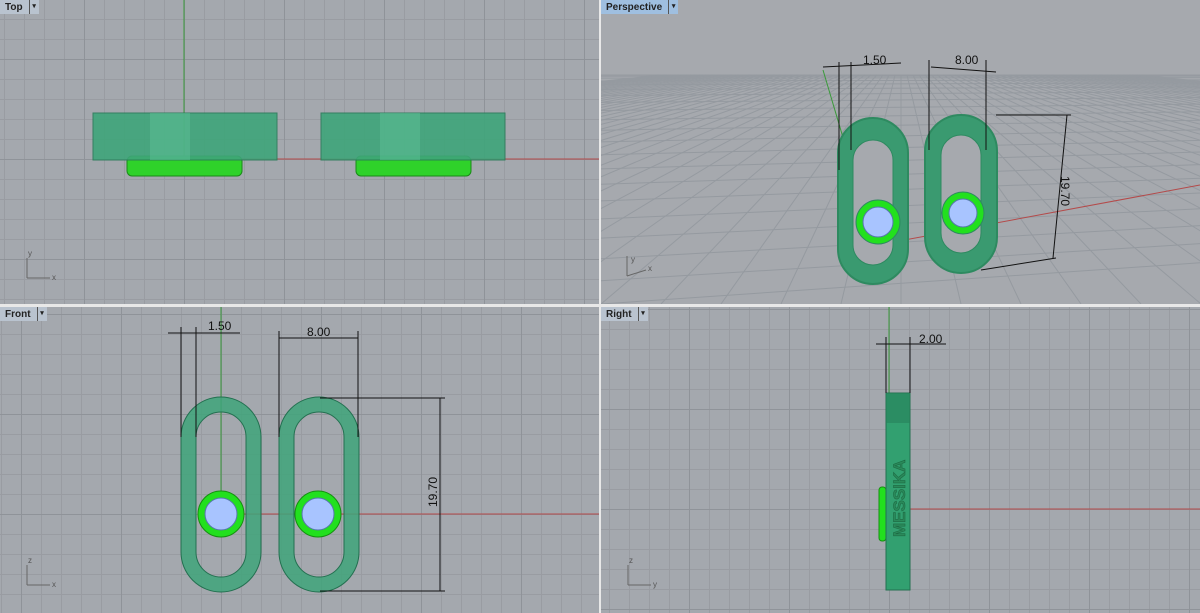 This screenshot has width=1200, height=613. I want to click on viewport-title-front: Front ▾, so click(23, 314).